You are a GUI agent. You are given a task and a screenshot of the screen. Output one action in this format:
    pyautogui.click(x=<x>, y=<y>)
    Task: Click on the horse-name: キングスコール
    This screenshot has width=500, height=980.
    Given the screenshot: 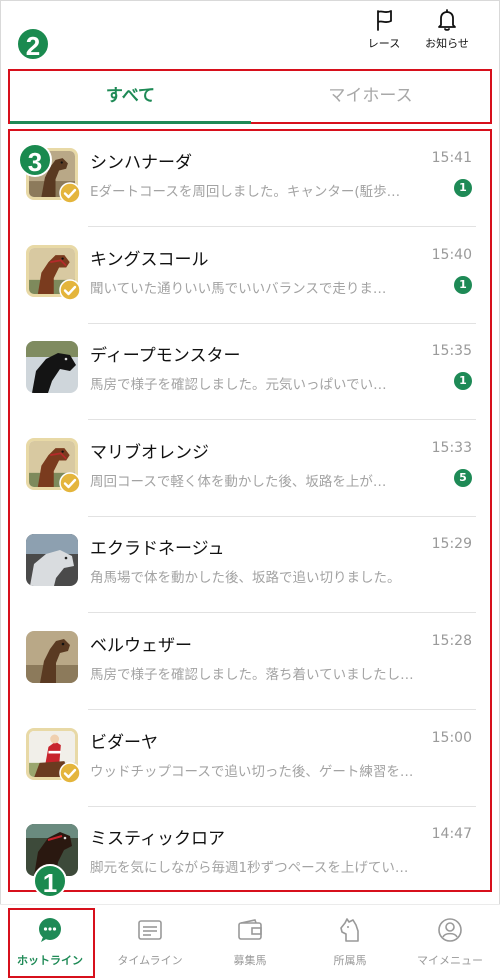 What is the action you would take?
    pyautogui.click(x=149, y=259)
    